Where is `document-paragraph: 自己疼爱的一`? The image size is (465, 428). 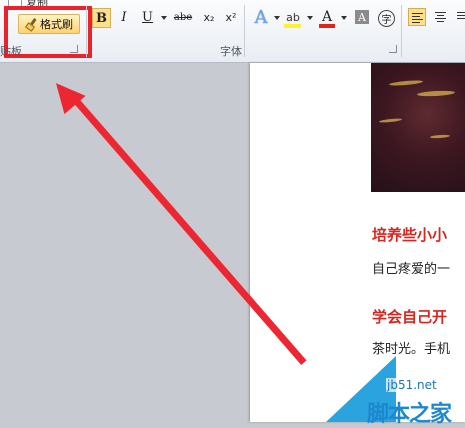 document-paragraph: 自己疼爱的一 is located at coordinates (411, 269).